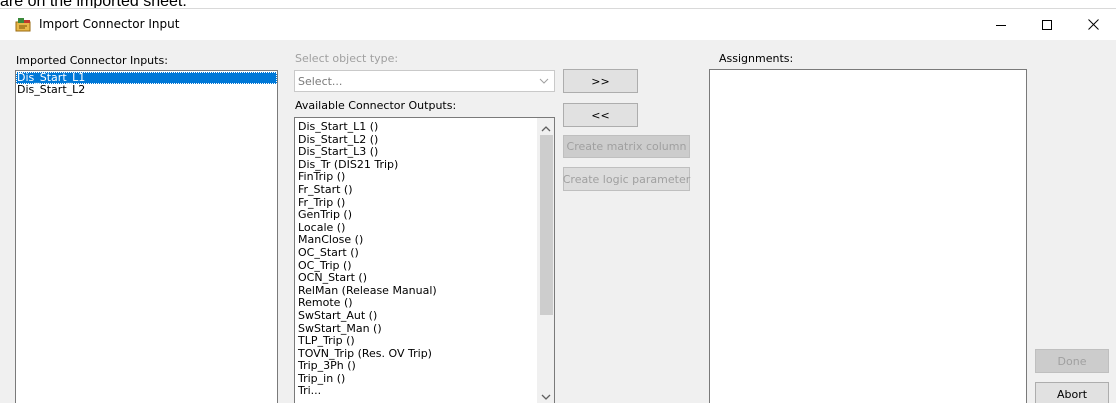  What do you see at coordinates (626, 146) in the screenshot?
I see `create-matrix-column-button: Create matrix column` at bounding box center [626, 146].